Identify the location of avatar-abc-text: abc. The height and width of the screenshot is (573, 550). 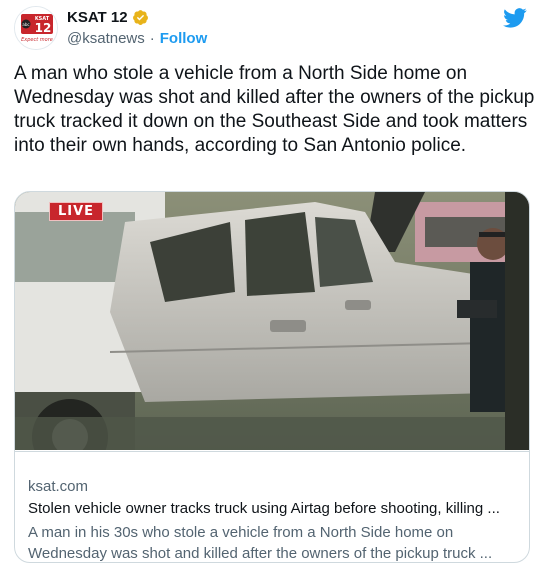
(25, 24).